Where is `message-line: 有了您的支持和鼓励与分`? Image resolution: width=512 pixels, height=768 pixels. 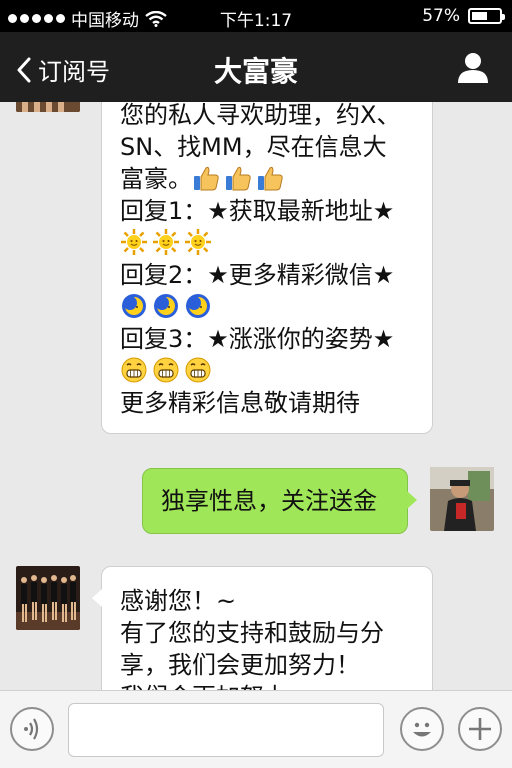 message-line: 有了您的支持和鼓励与分 is located at coordinates (252, 633).